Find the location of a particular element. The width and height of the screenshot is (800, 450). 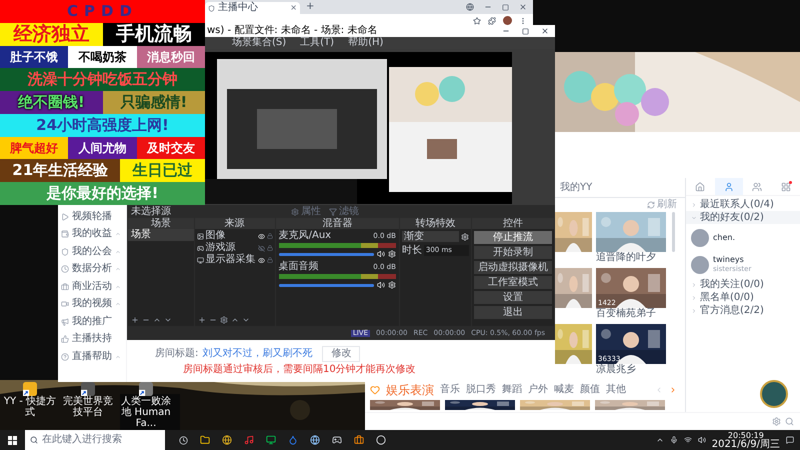

warning-note: 房间标题通过审核后，需要间隔10分钟才能再次修改 is located at coordinates (299, 370).